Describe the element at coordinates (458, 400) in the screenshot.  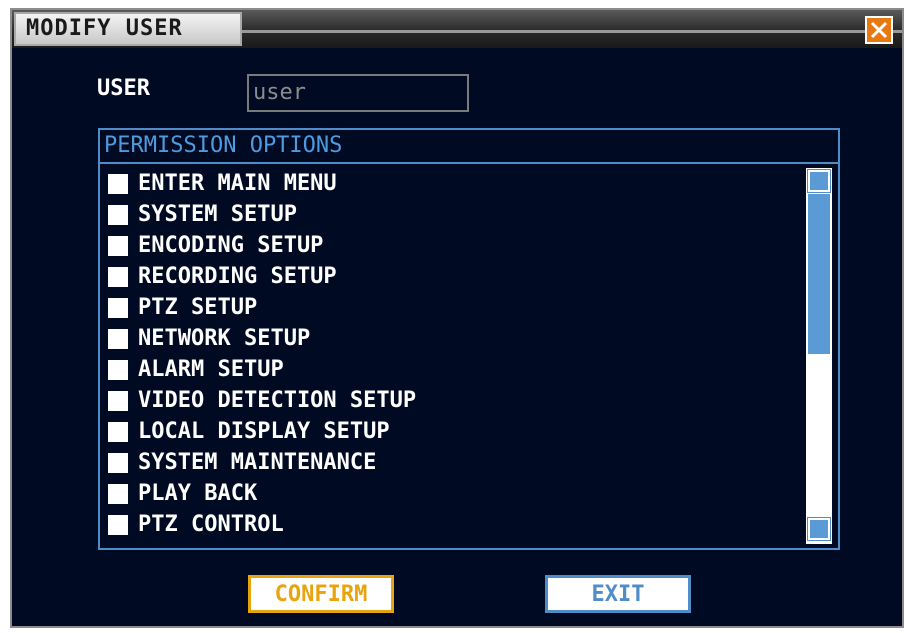
I see `permission-item: VIDEO DETECTION SETUP` at that location.